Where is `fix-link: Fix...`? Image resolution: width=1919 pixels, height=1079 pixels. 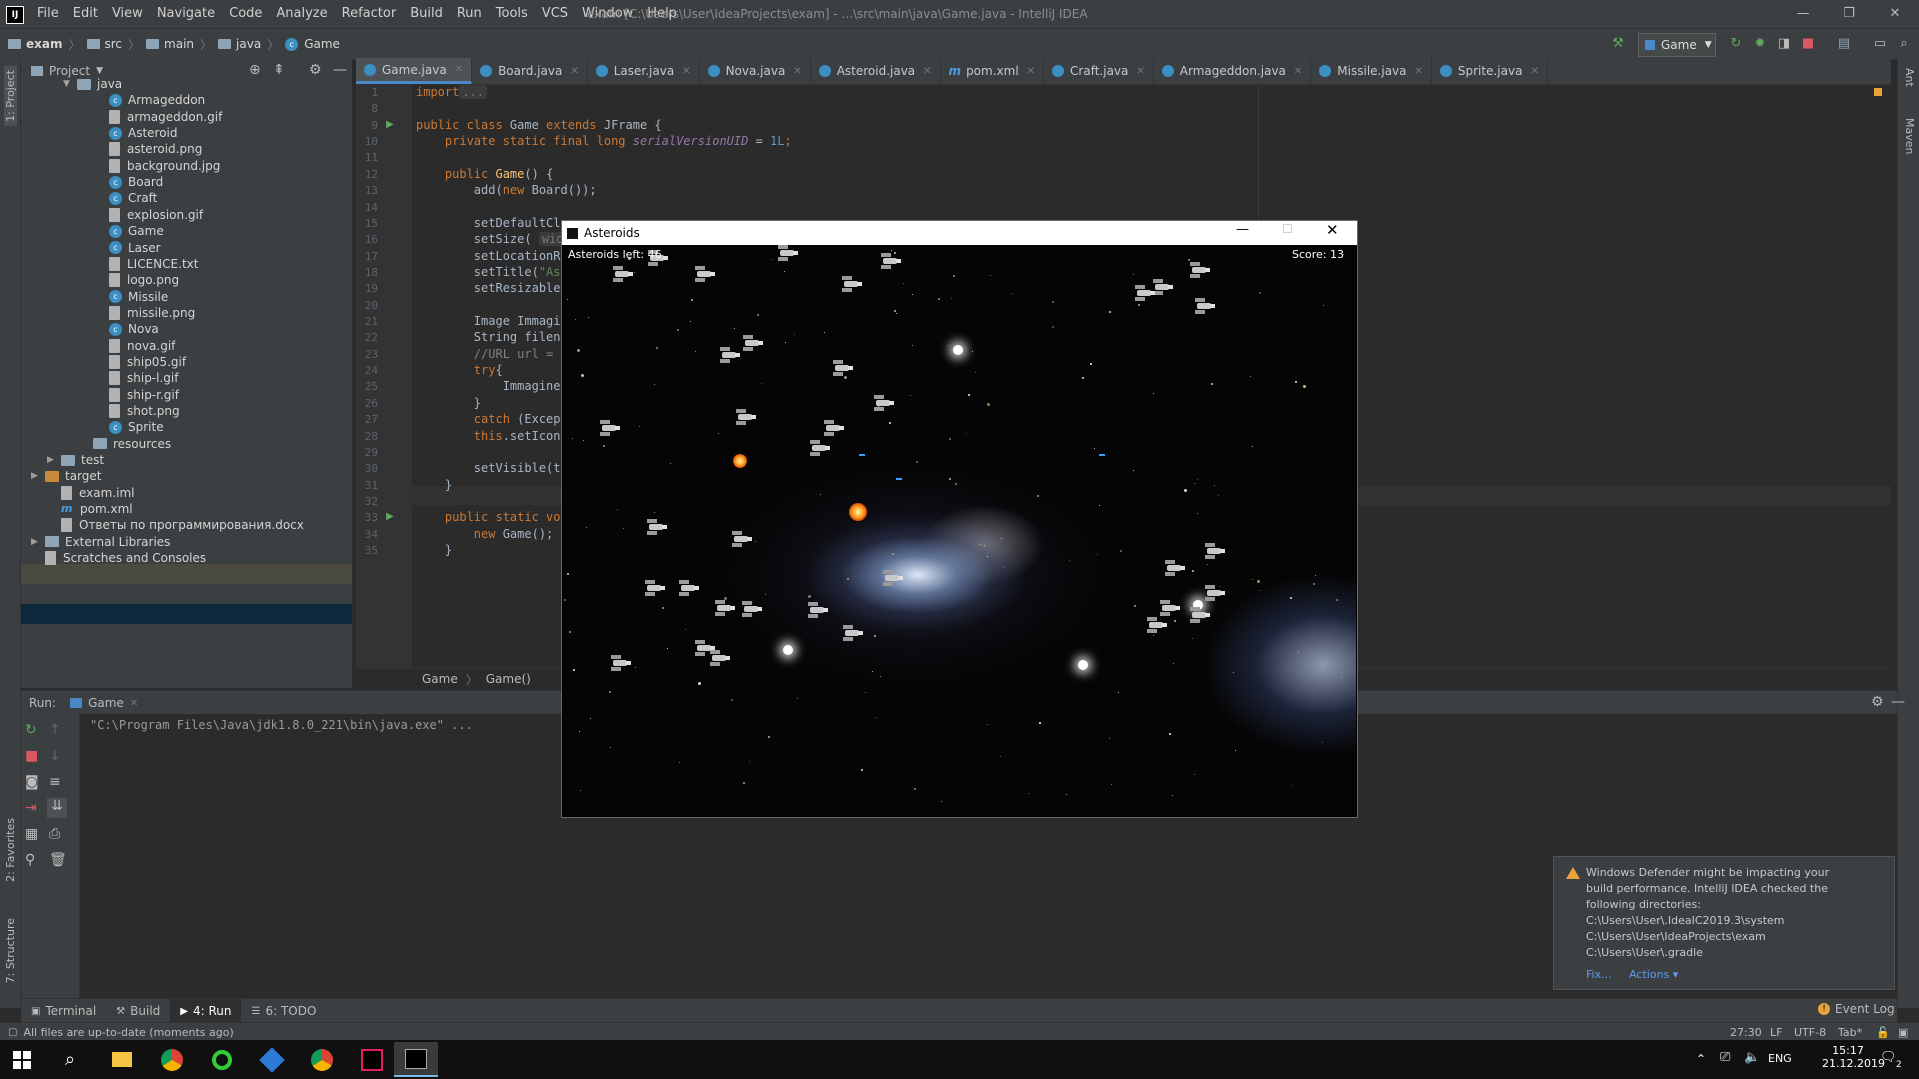 fix-link: Fix... is located at coordinates (1599, 974).